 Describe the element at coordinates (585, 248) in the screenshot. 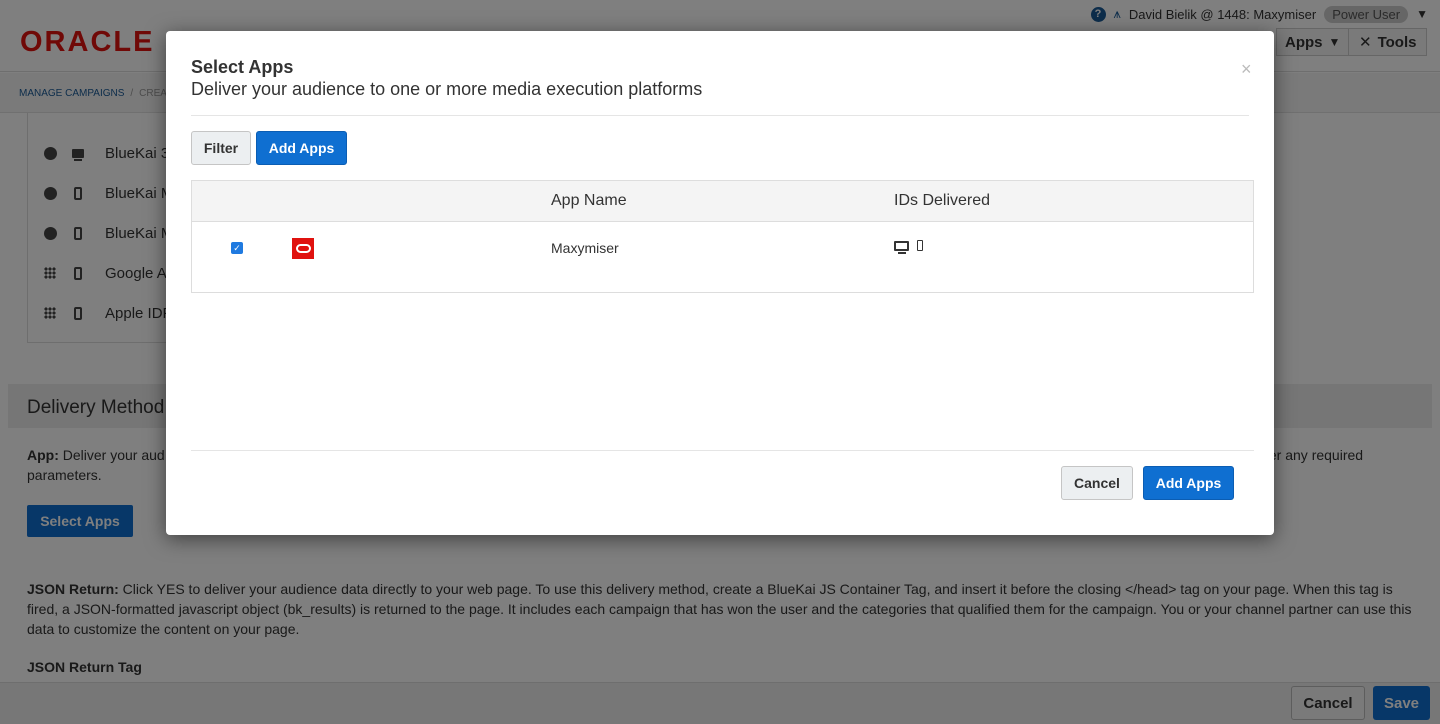

I see `app-name-cell: Maxymiser` at that location.